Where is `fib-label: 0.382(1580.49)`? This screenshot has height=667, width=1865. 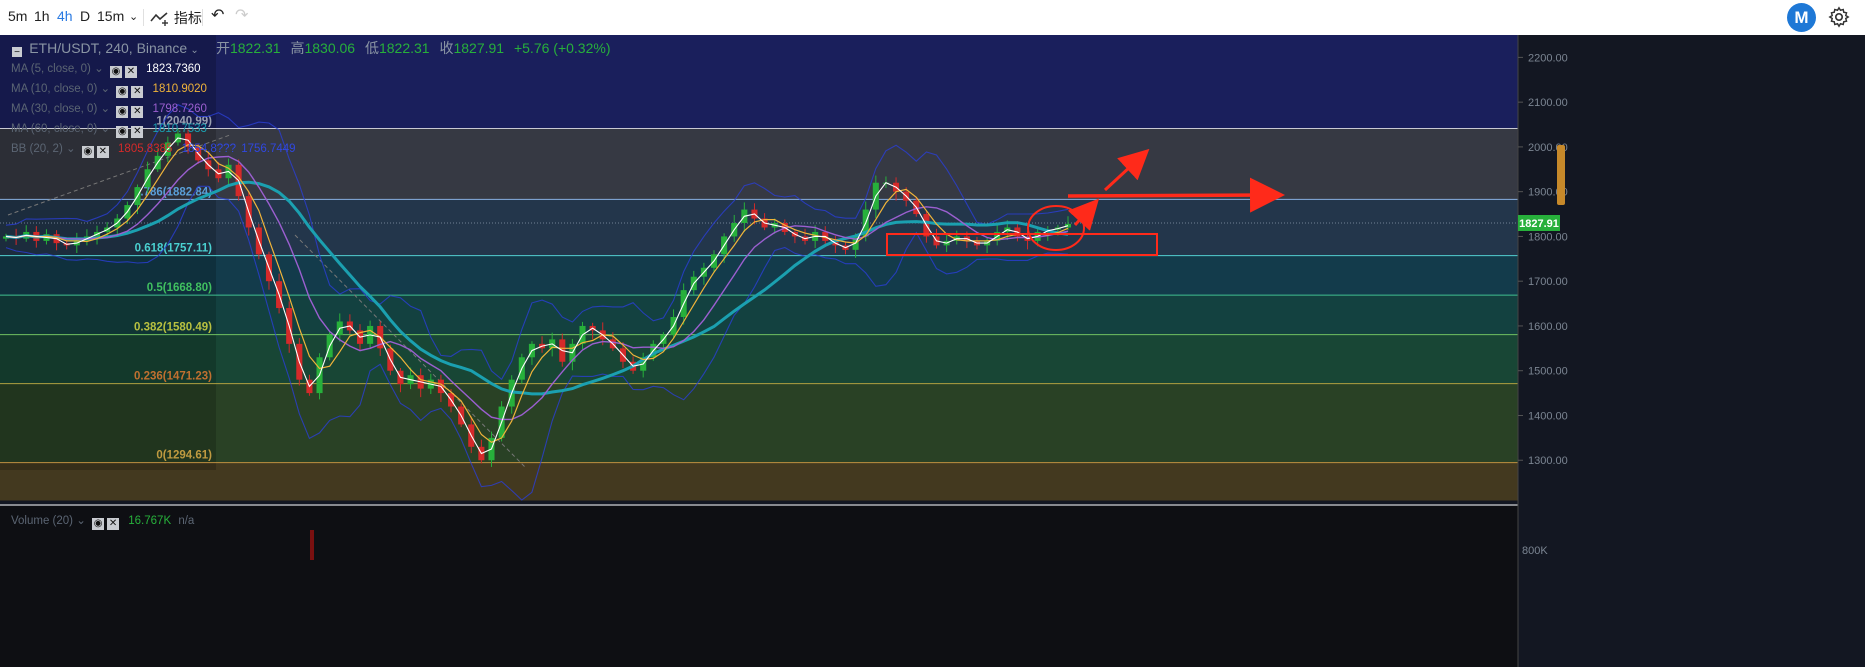 fib-label: 0.382(1580.49) is located at coordinates (173, 328).